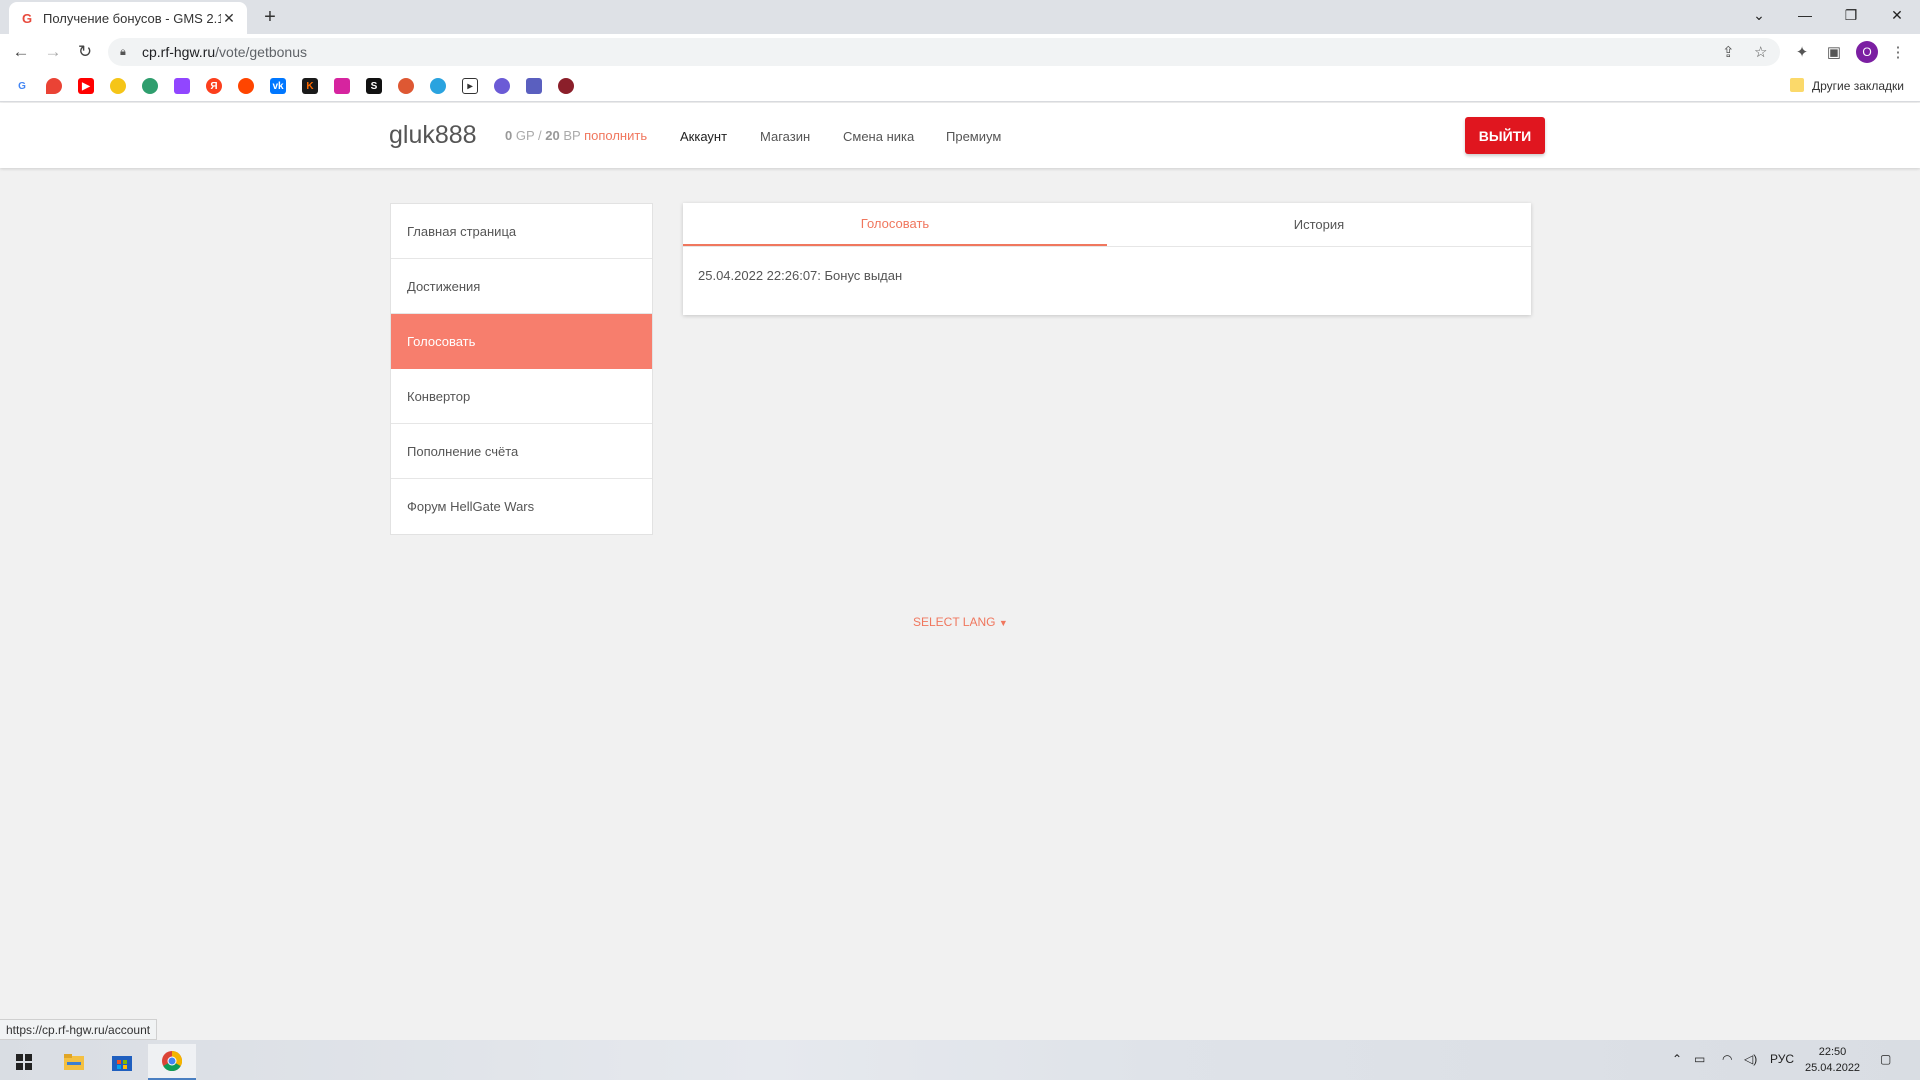 Image resolution: width=1920 pixels, height=1080 pixels. What do you see at coordinates (86, 86) in the screenshot?
I see `youtube-bookmark-icon: ▶` at bounding box center [86, 86].